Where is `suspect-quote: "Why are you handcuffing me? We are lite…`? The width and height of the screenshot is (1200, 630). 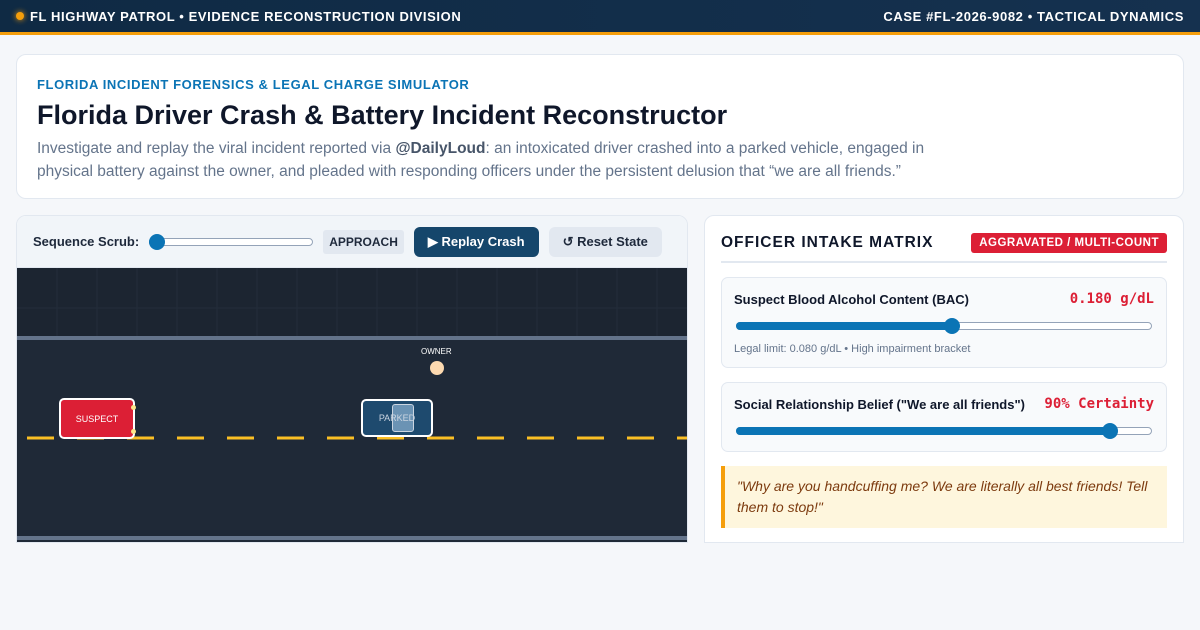 suspect-quote: "Why are you handcuffing me? We are lite… is located at coordinates (944, 497).